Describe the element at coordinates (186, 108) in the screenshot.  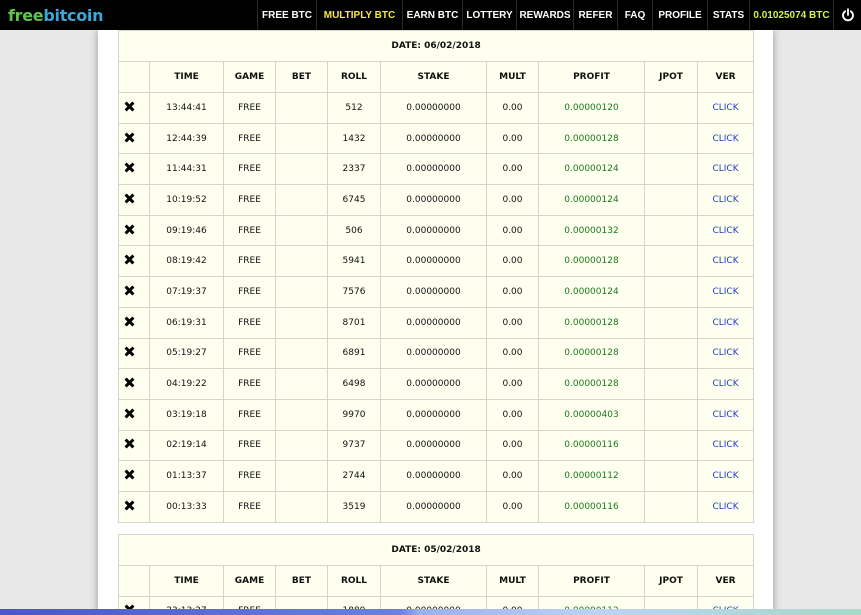
I see `cell-time: 13:44:41` at that location.